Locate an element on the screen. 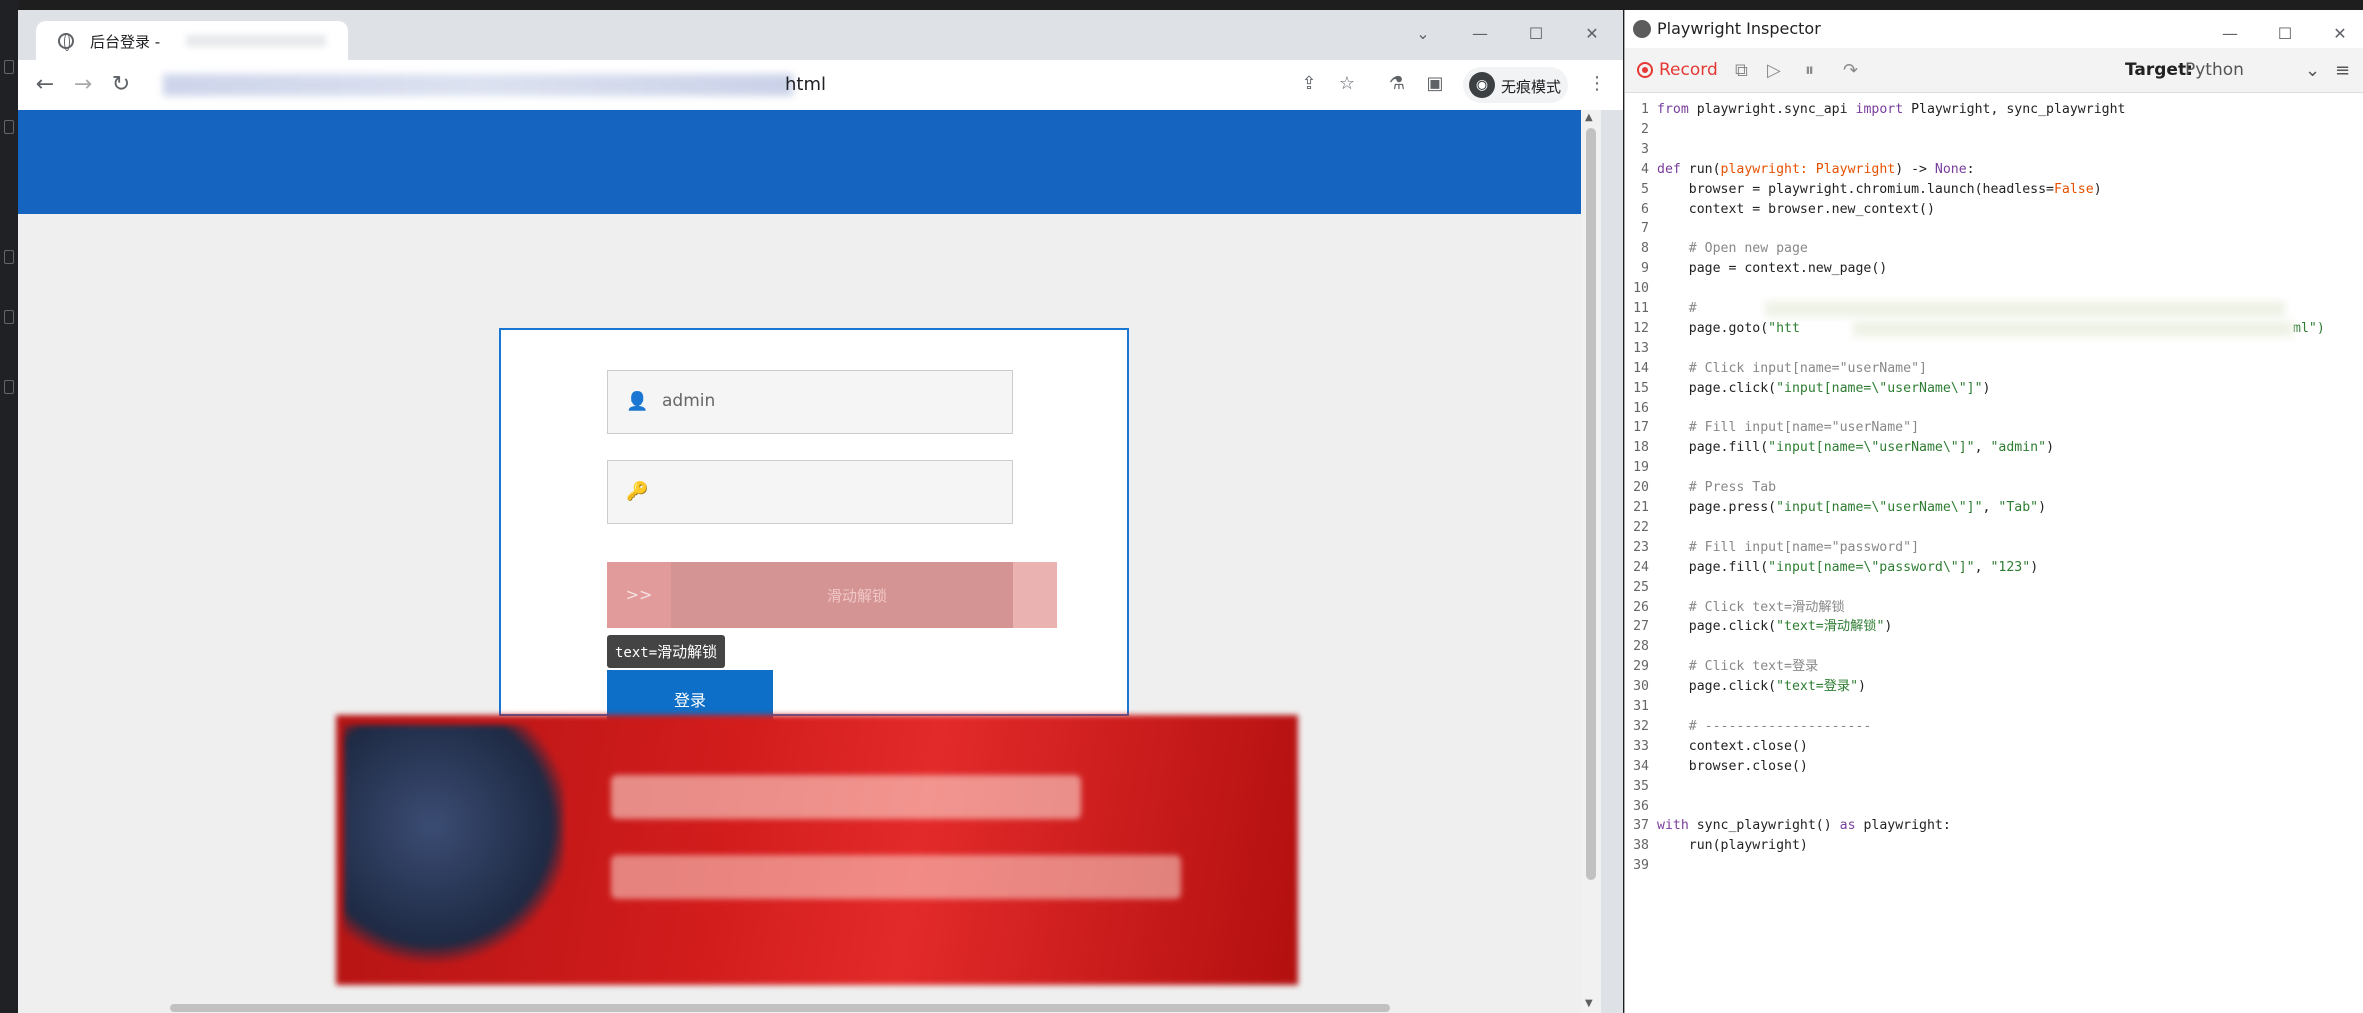  resume-icon: ▷ is located at coordinates (1774, 70).